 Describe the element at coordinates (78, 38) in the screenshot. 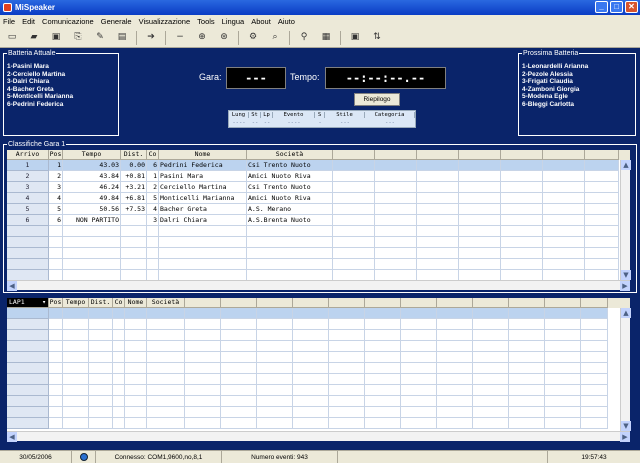

I see `print-setup-icon: ⎘` at that location.